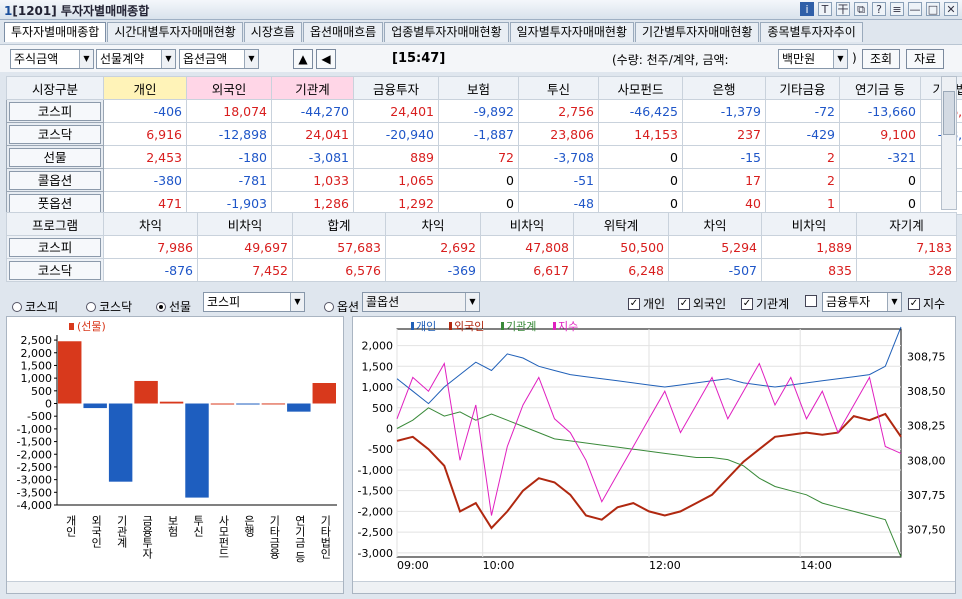 Image resolution: width=962 pixels, height=599 pixels. Describe the element at coordinates (396, 134) in the screenshot. I see `table-cell: -20,940` at that location.